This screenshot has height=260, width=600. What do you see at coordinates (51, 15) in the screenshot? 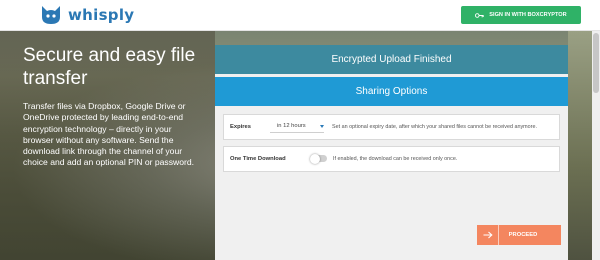
I see `cat-head-icon` at bounding box center [51, 15].